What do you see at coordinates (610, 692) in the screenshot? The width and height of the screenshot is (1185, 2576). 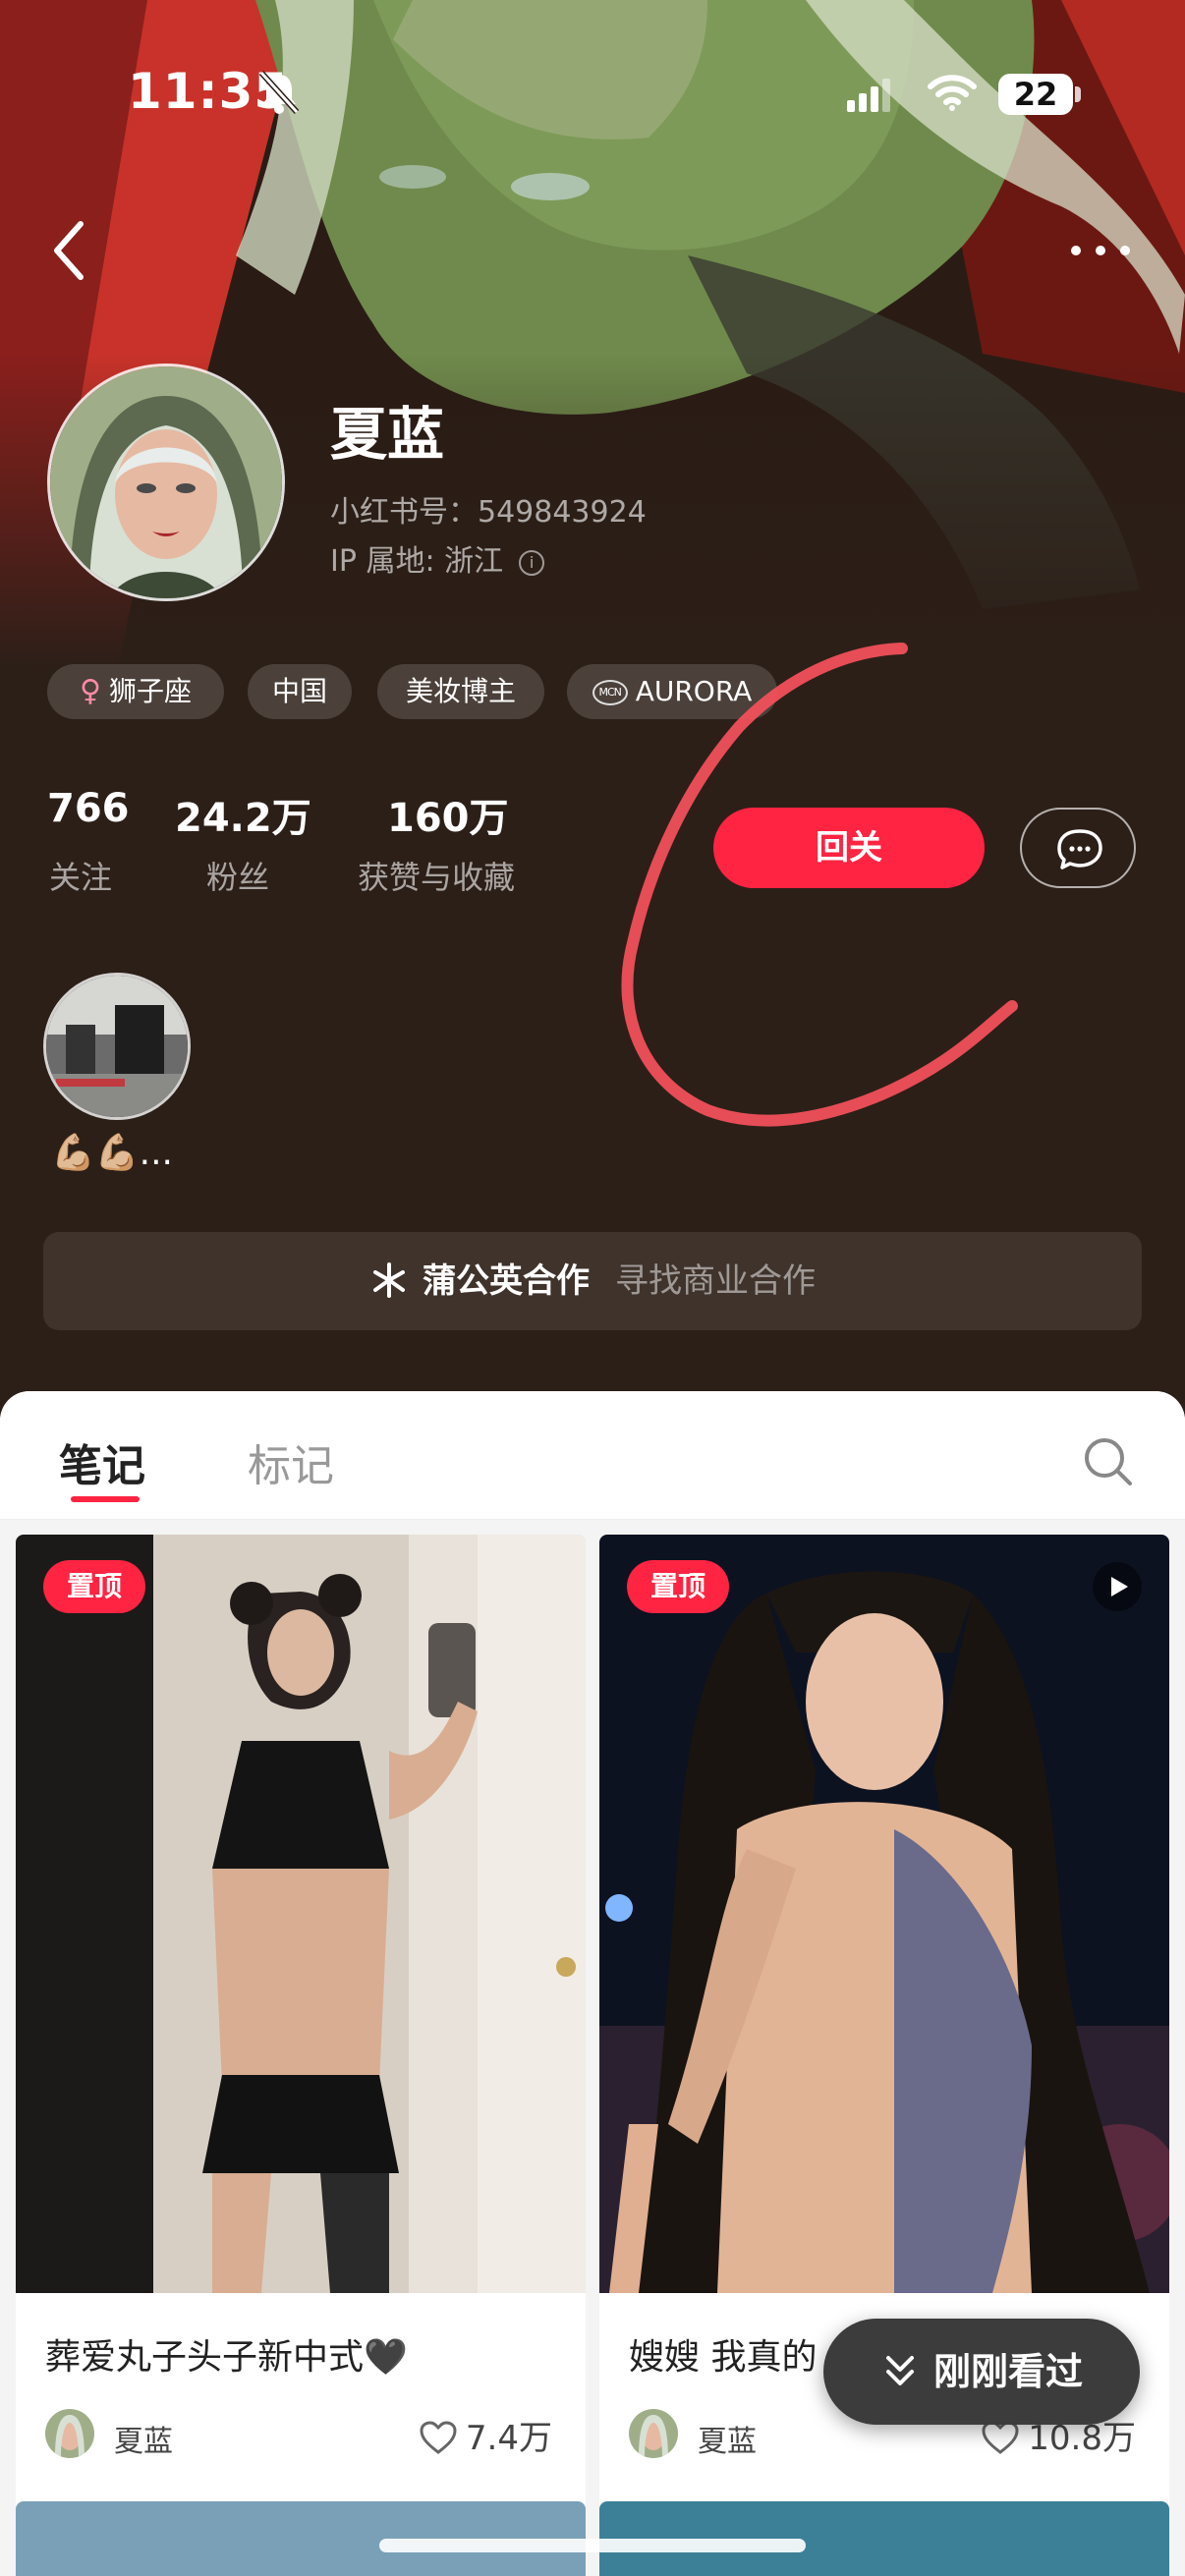 I see `mcn-icon: MCN` at bounding box center [610, 692].